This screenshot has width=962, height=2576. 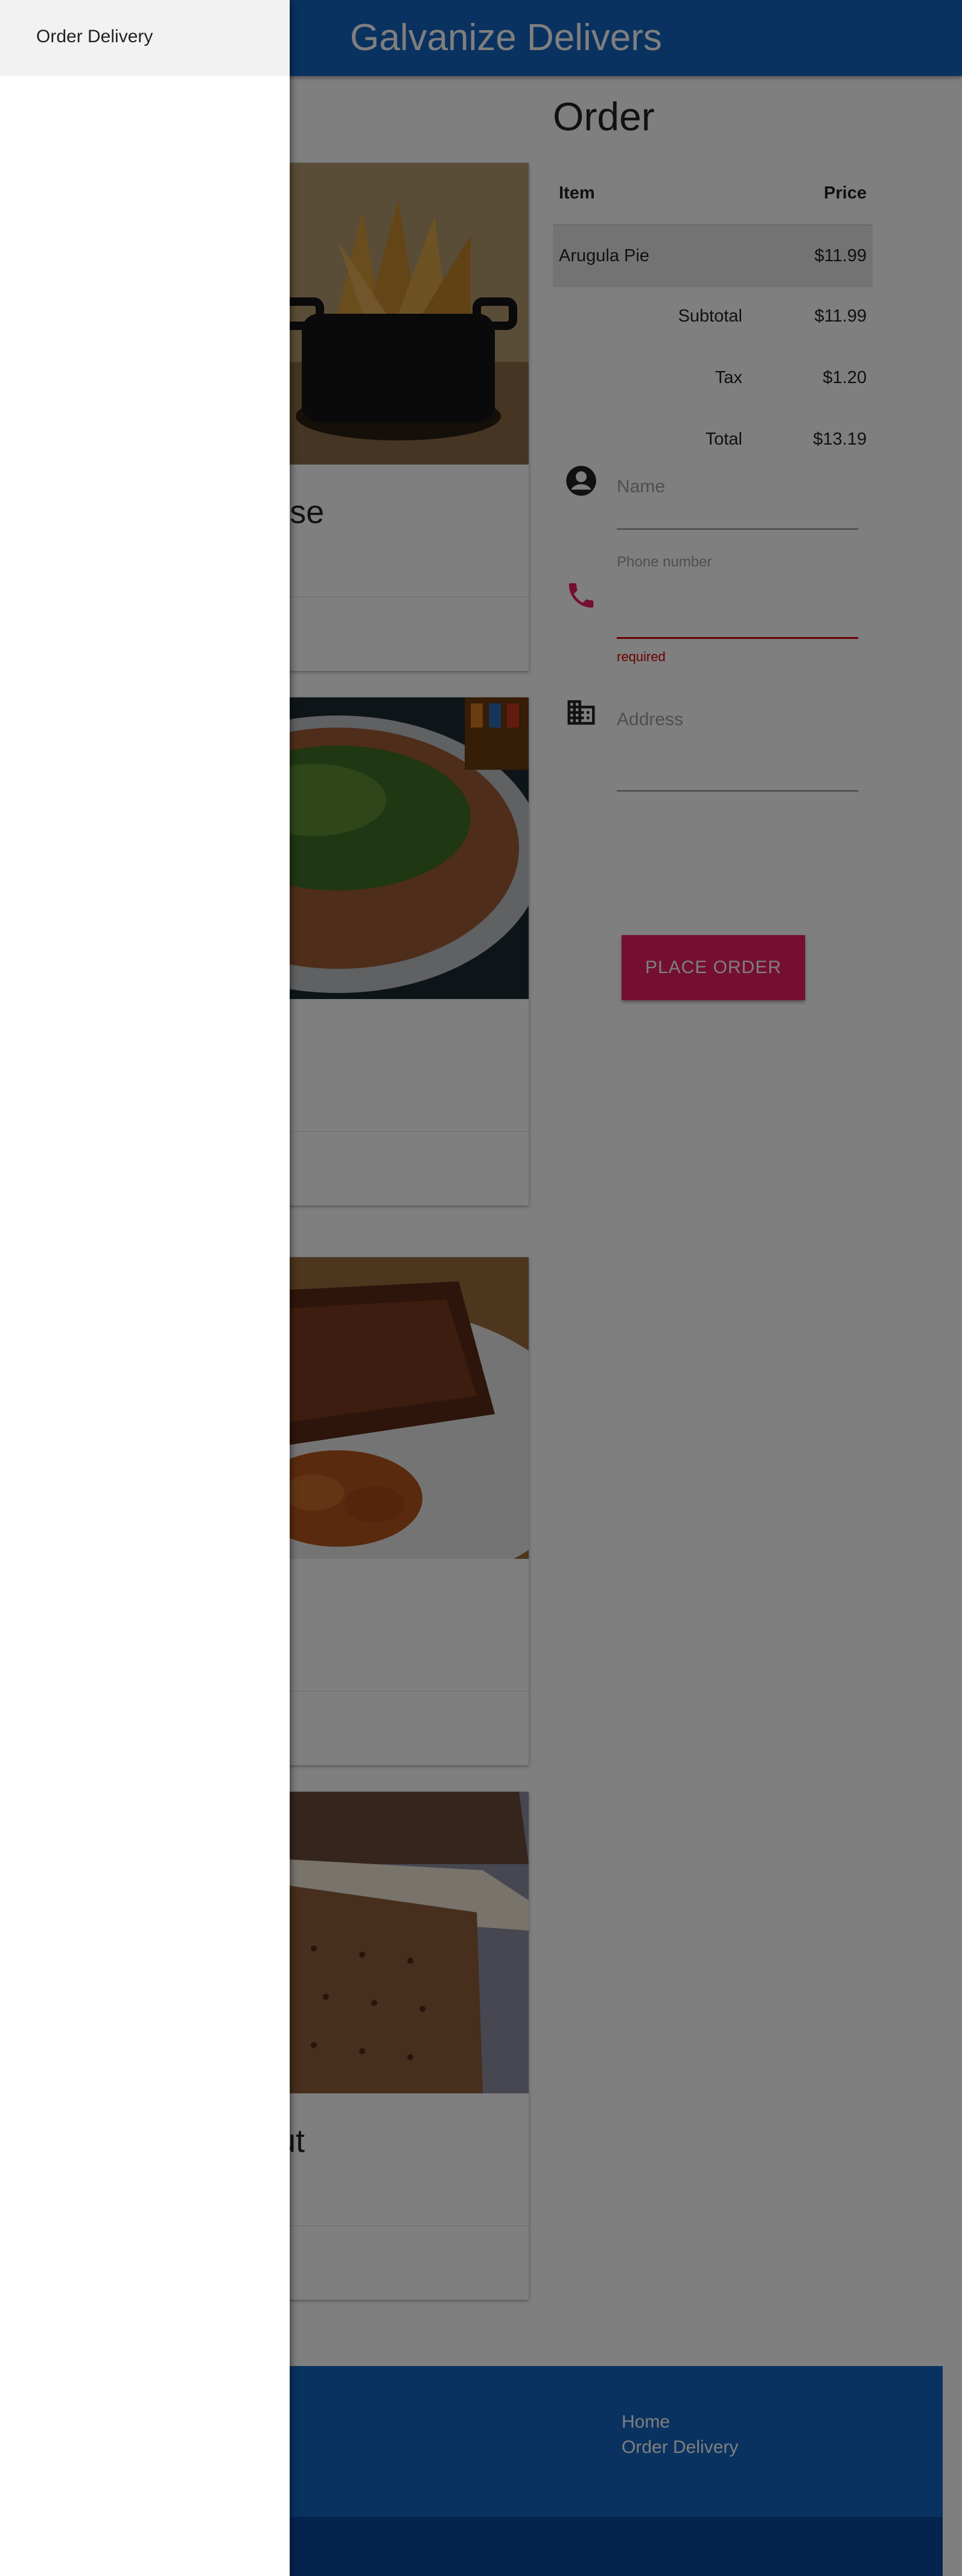 What do you see at coordinates (95, 37) in the screenshot?
I see `drawer-item-order-delivery: Order Delivery` at bounding box center [95, 37].